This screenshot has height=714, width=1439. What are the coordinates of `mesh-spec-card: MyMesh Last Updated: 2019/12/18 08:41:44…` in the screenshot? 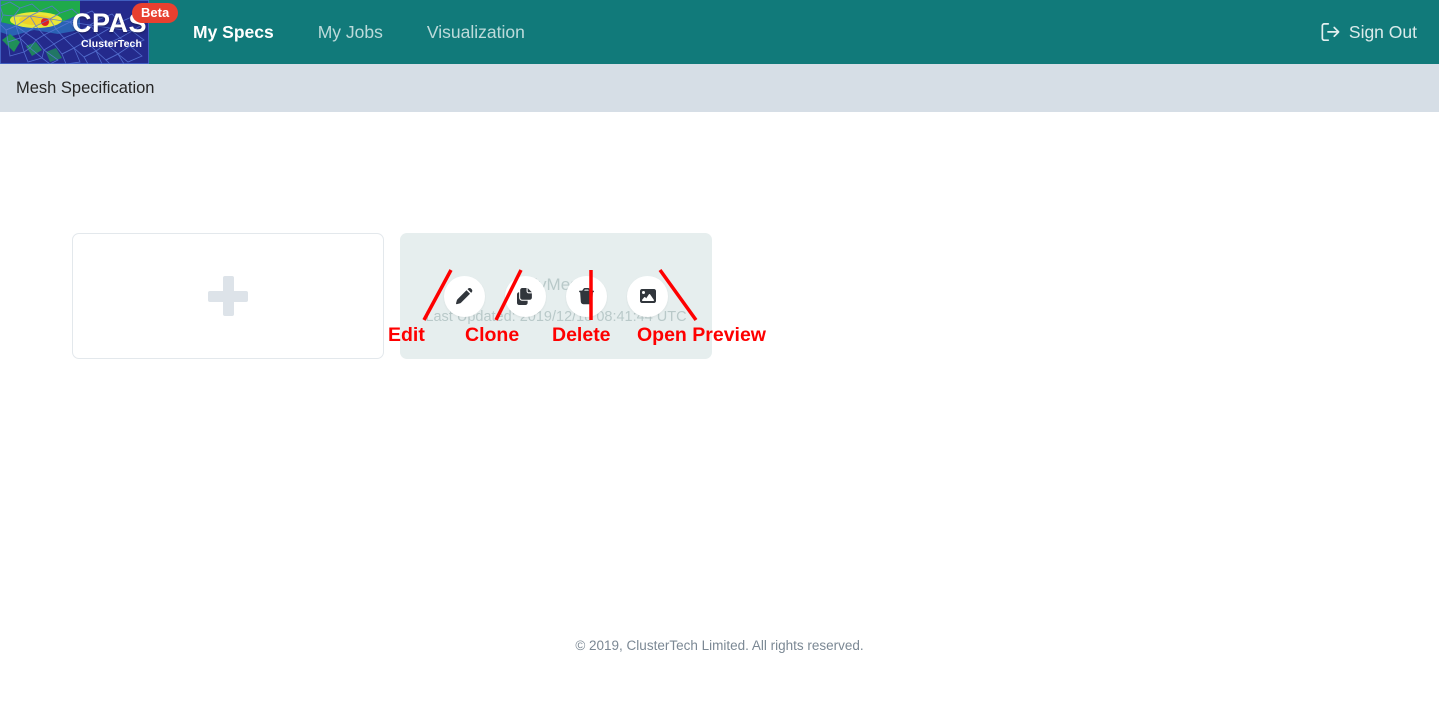 It's located at (556, 296).